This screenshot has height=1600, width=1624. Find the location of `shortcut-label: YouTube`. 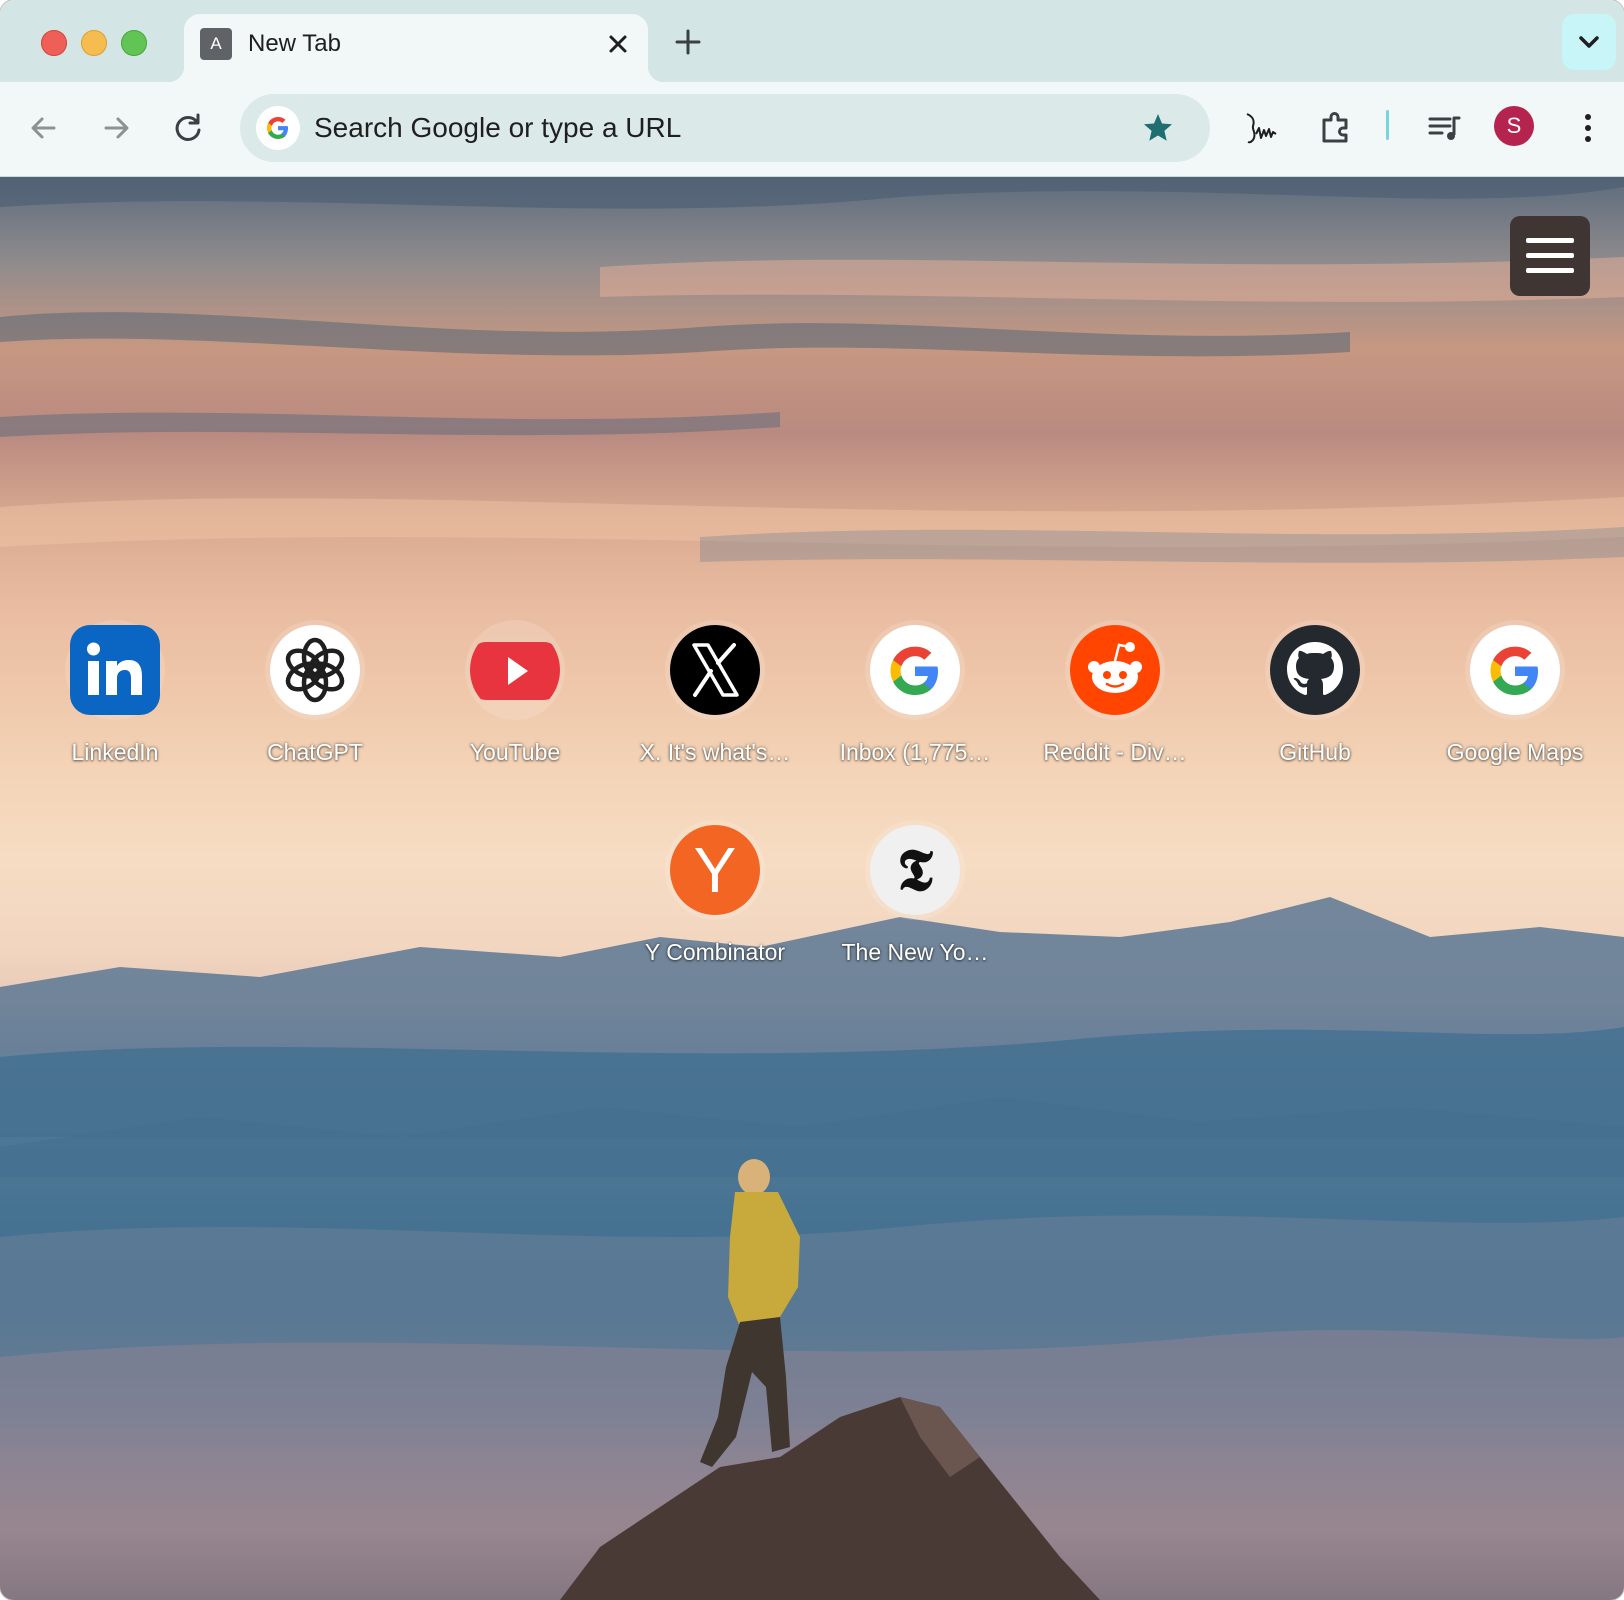

shortcut-label: YouTube is located at coordinates (515, 752).